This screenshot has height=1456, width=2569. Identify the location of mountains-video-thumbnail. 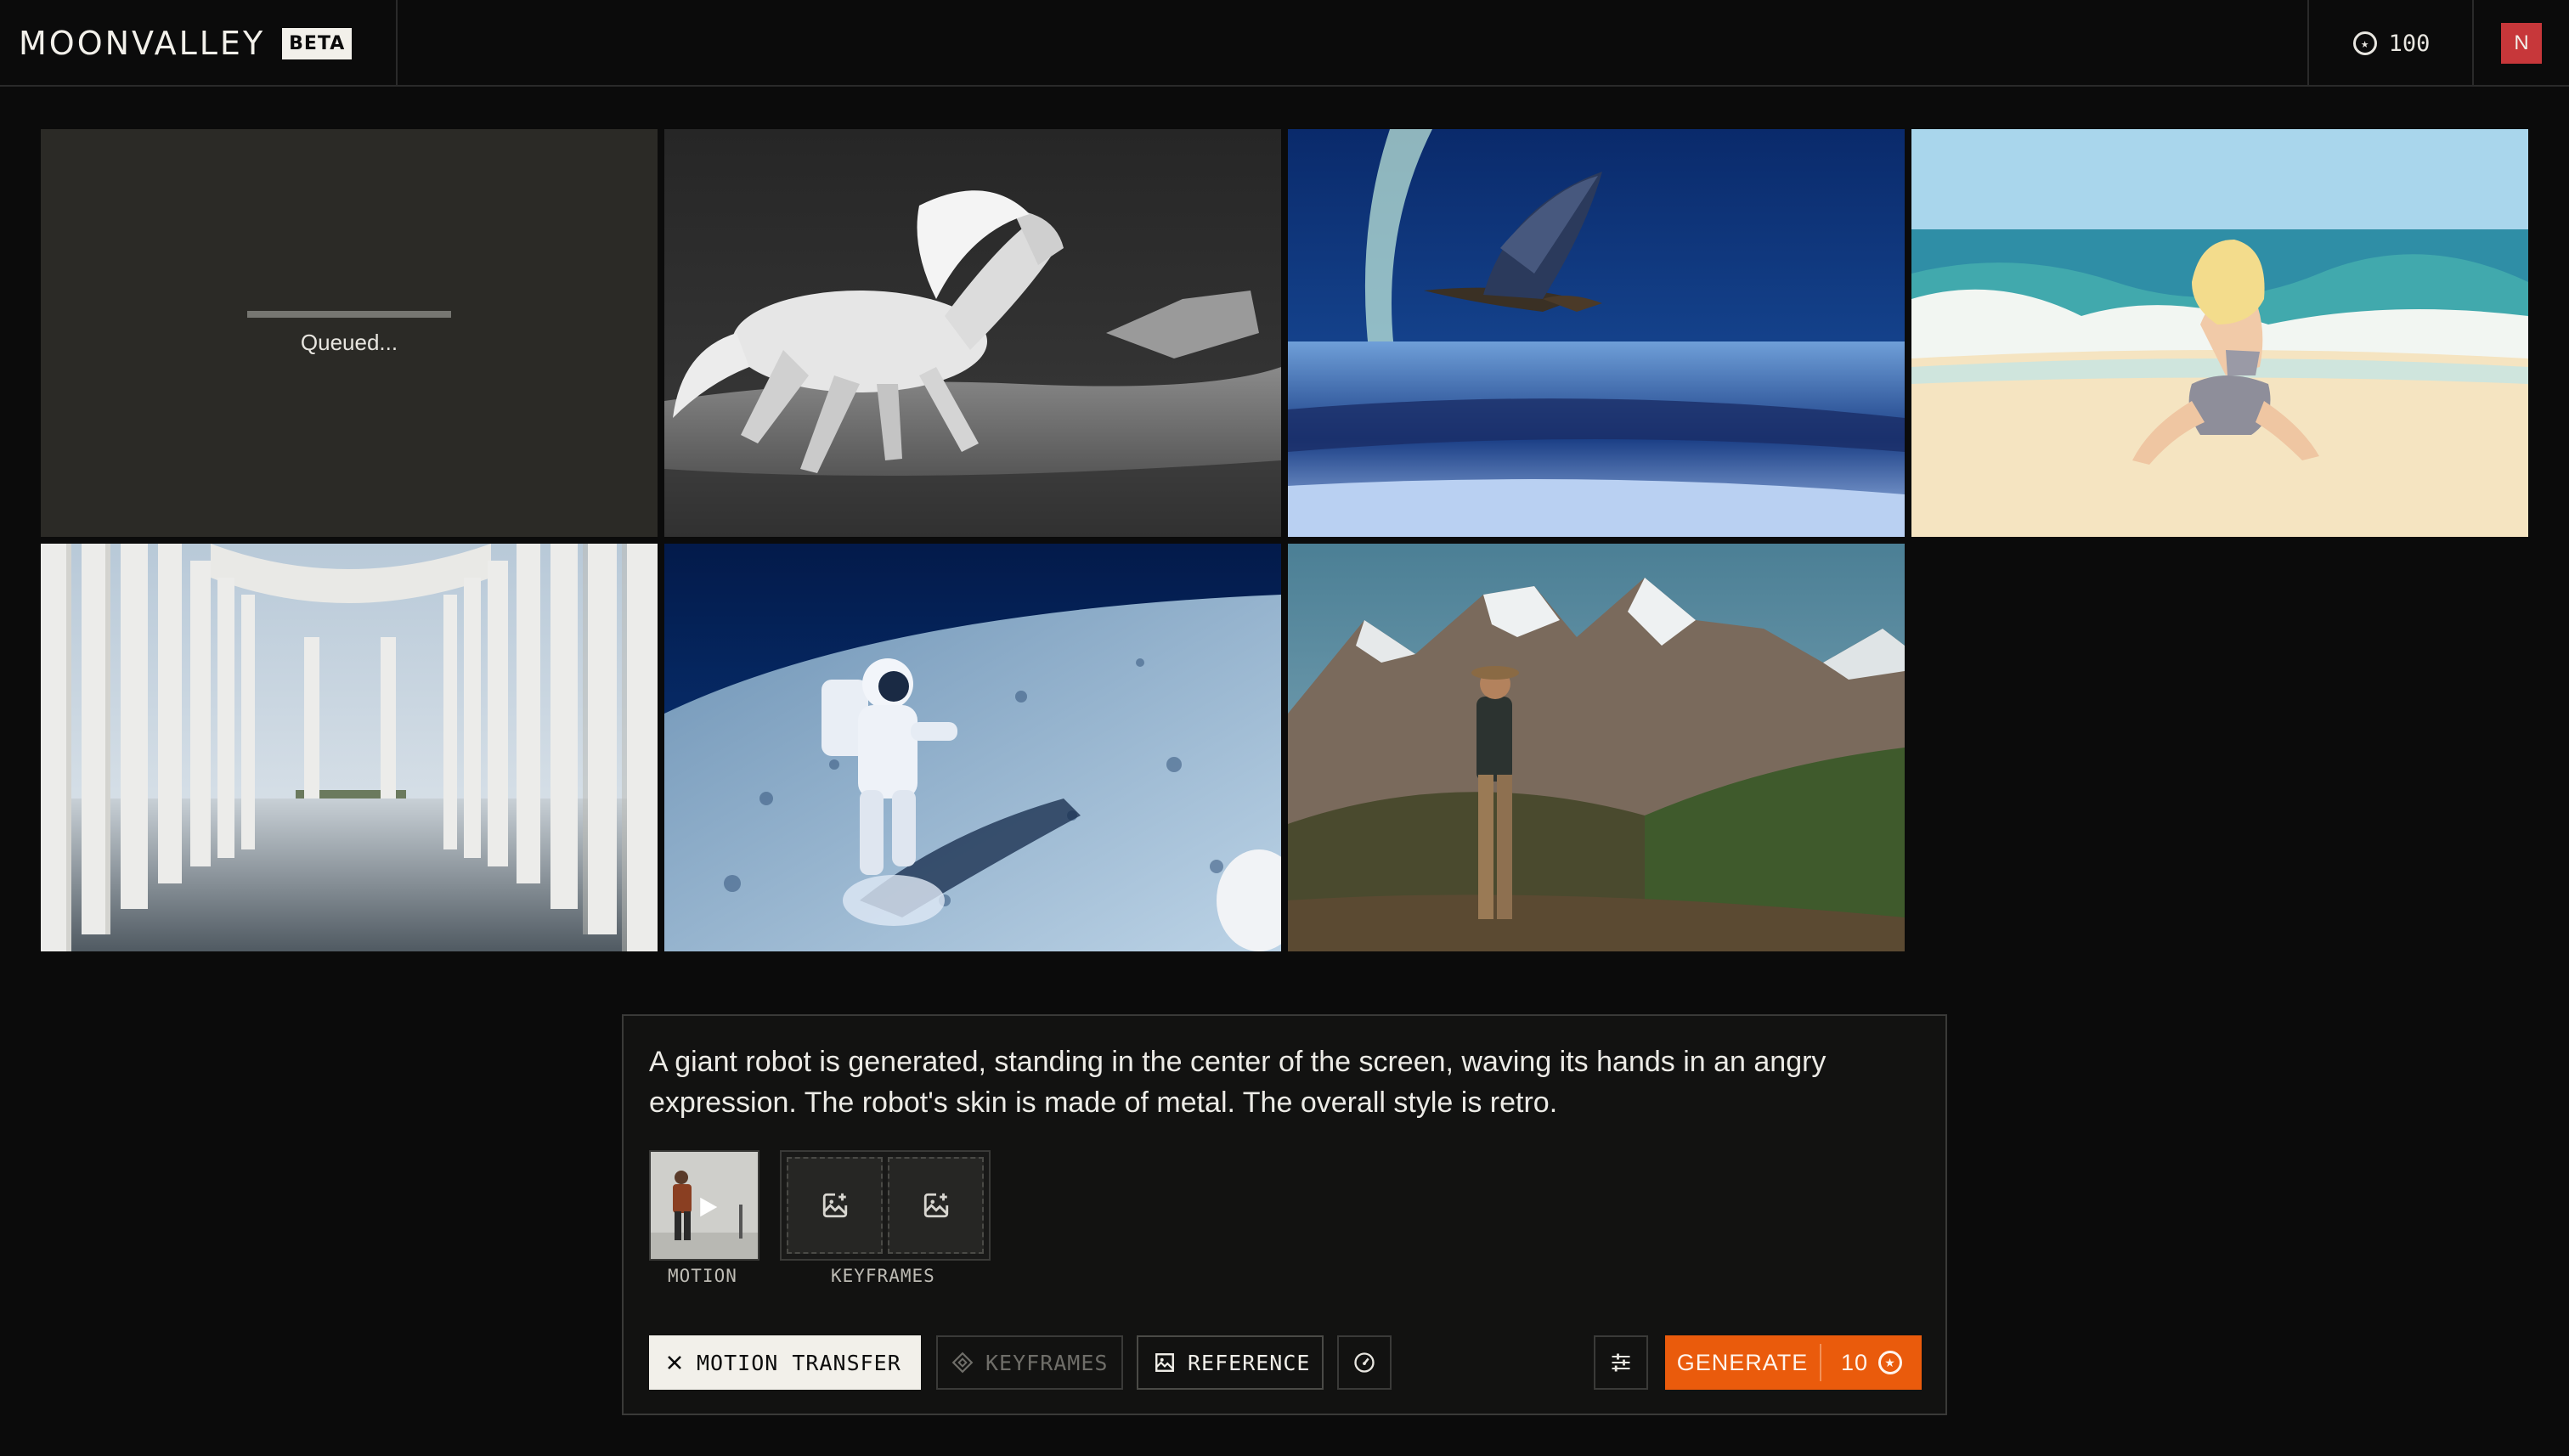
(1597, 748).